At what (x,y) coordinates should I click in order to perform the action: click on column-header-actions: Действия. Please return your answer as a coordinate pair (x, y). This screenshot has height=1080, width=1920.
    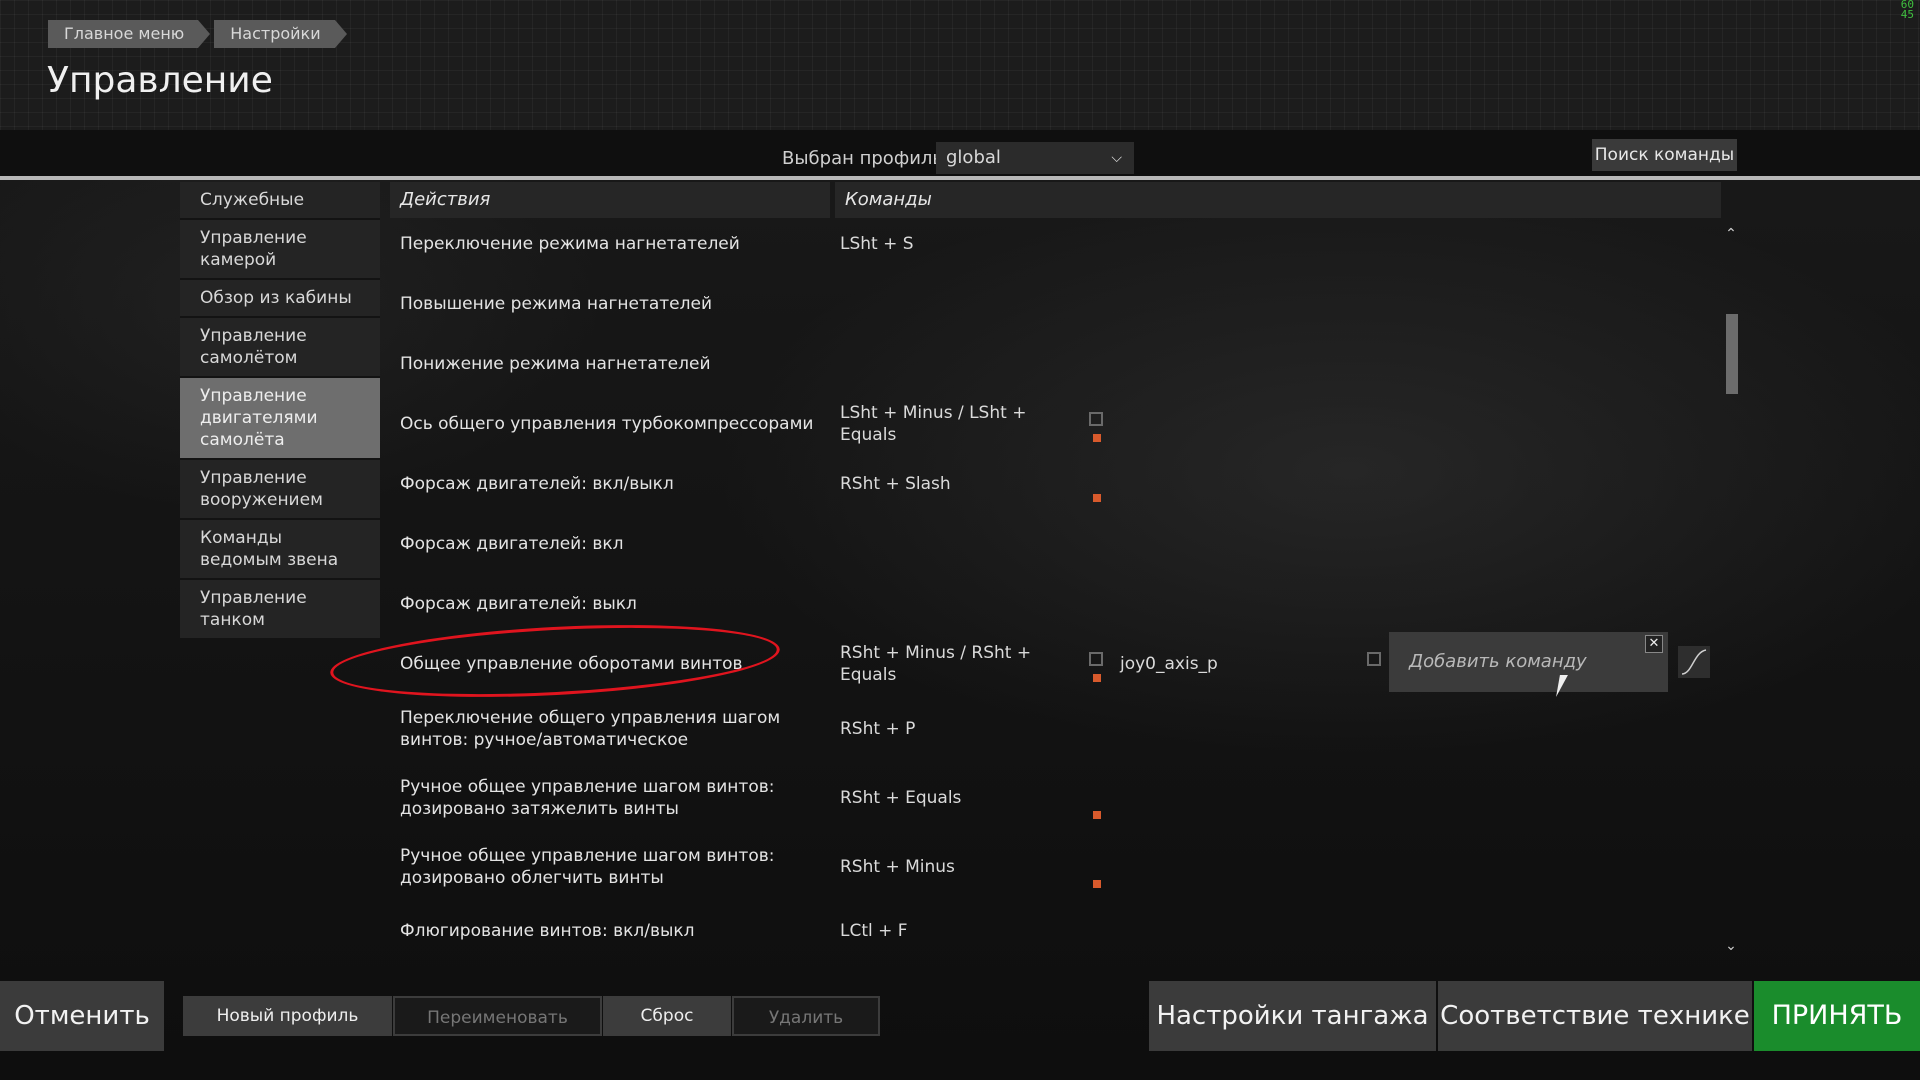
    Looking at the image, I should click on (610, 200).